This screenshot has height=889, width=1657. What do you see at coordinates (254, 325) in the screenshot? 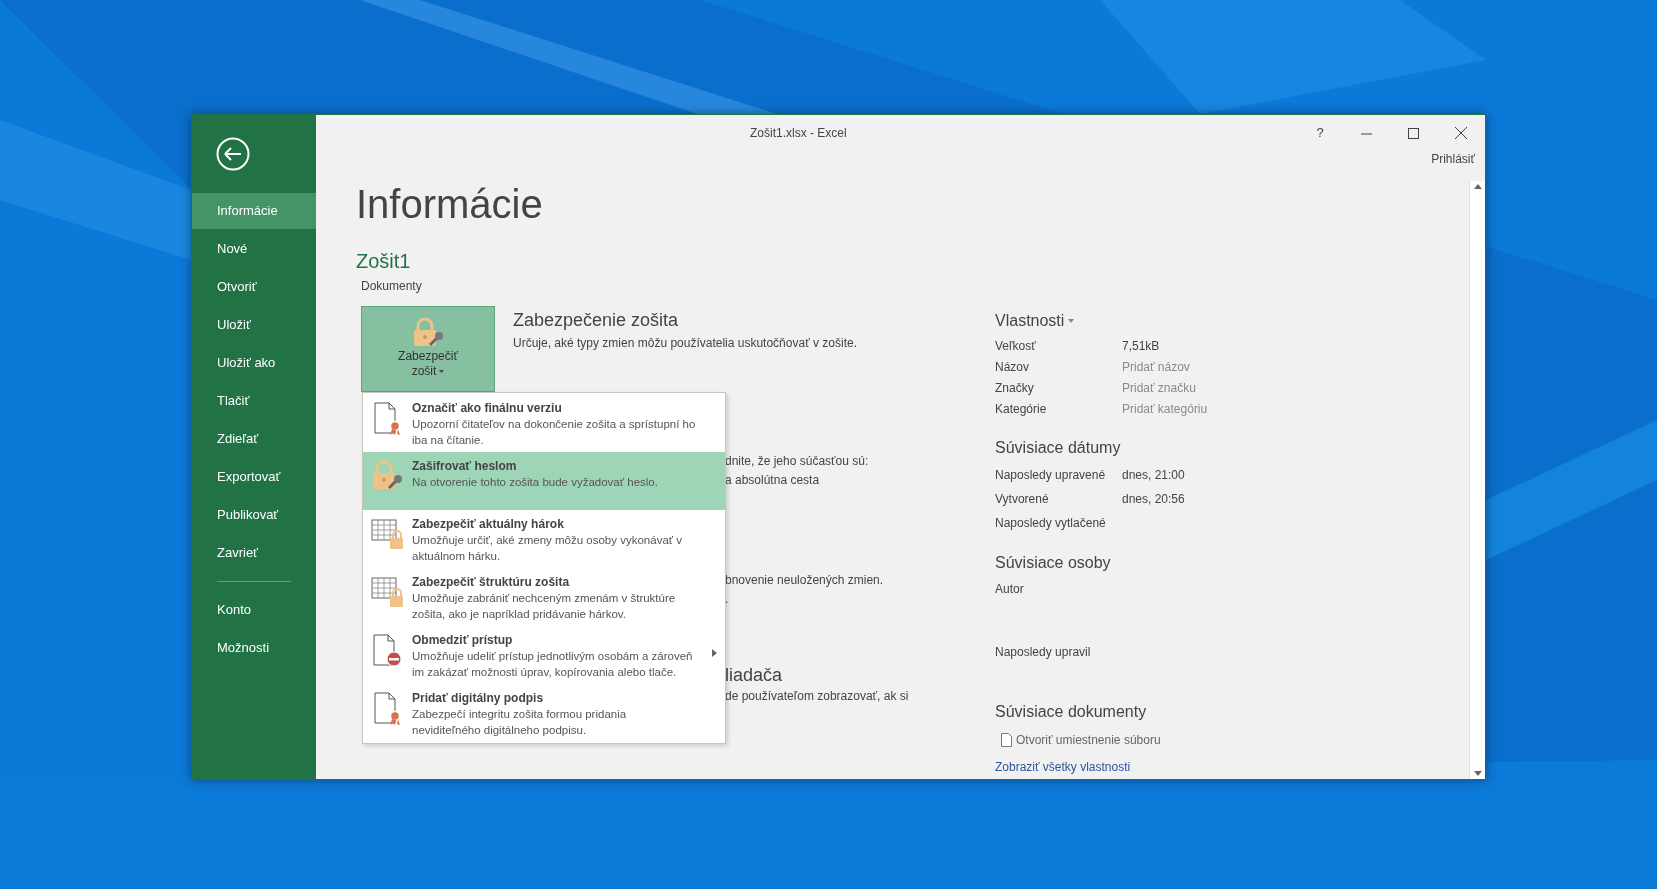
I see `sidebar-item: Uložiť` at bounding box center [254, 325].